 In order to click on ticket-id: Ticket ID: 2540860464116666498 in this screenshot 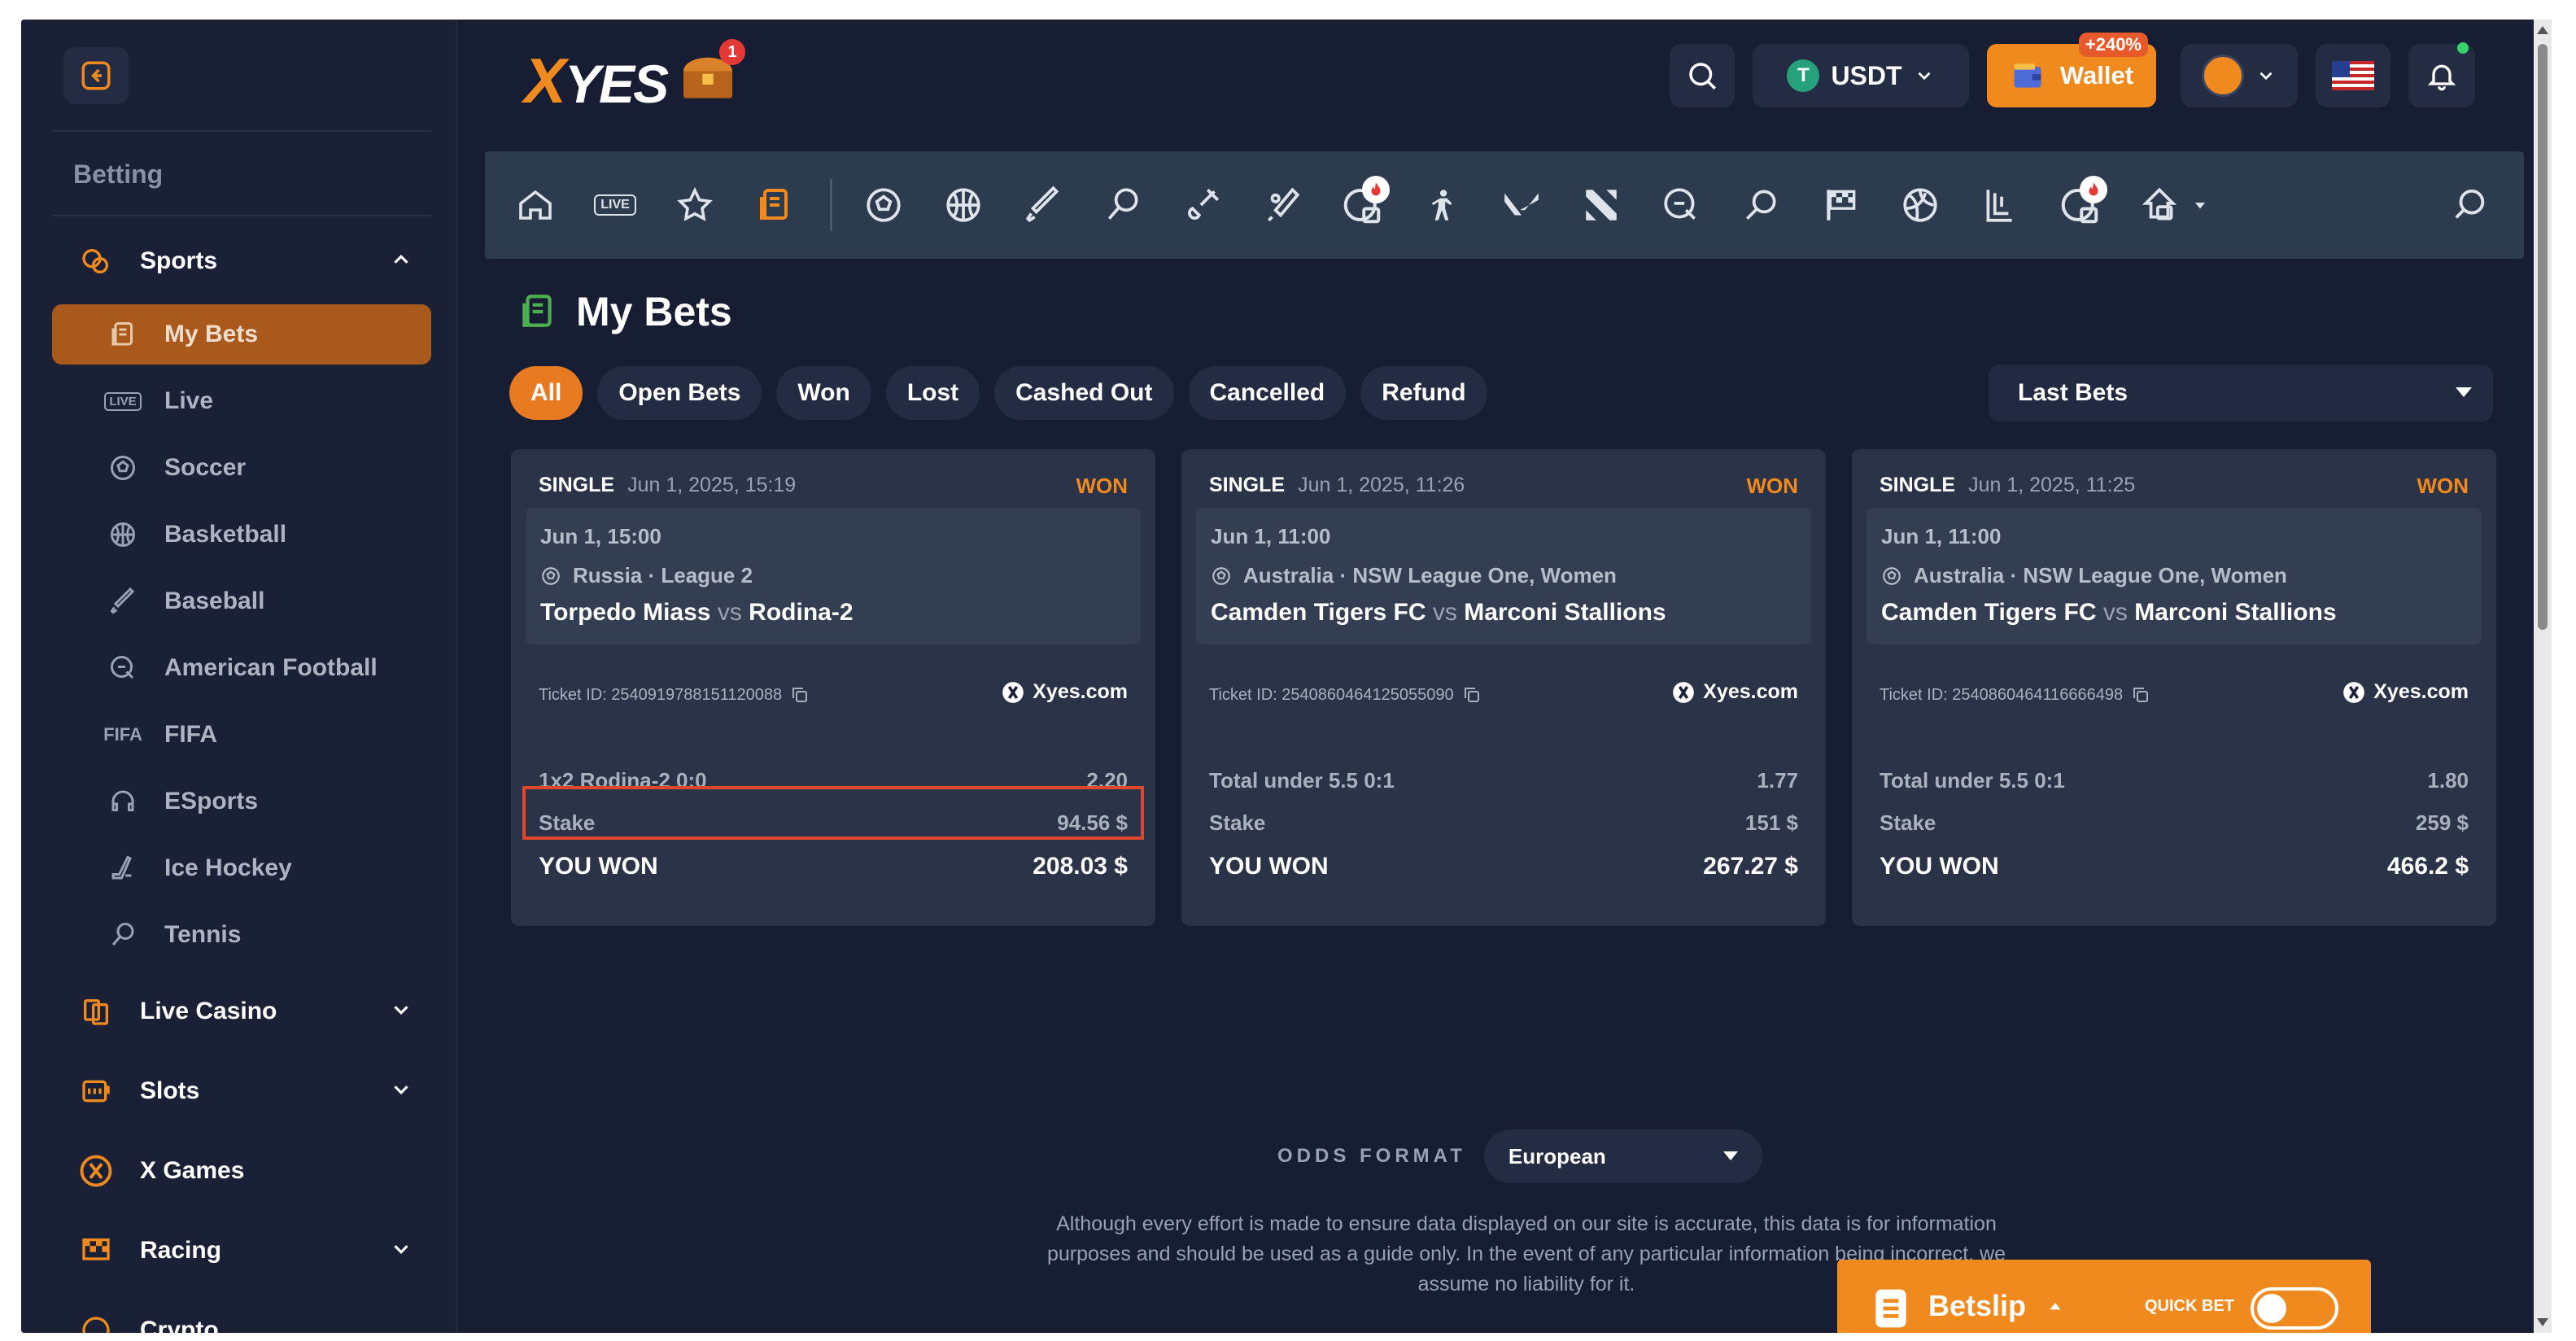, I will do `click(2015, 695)`.